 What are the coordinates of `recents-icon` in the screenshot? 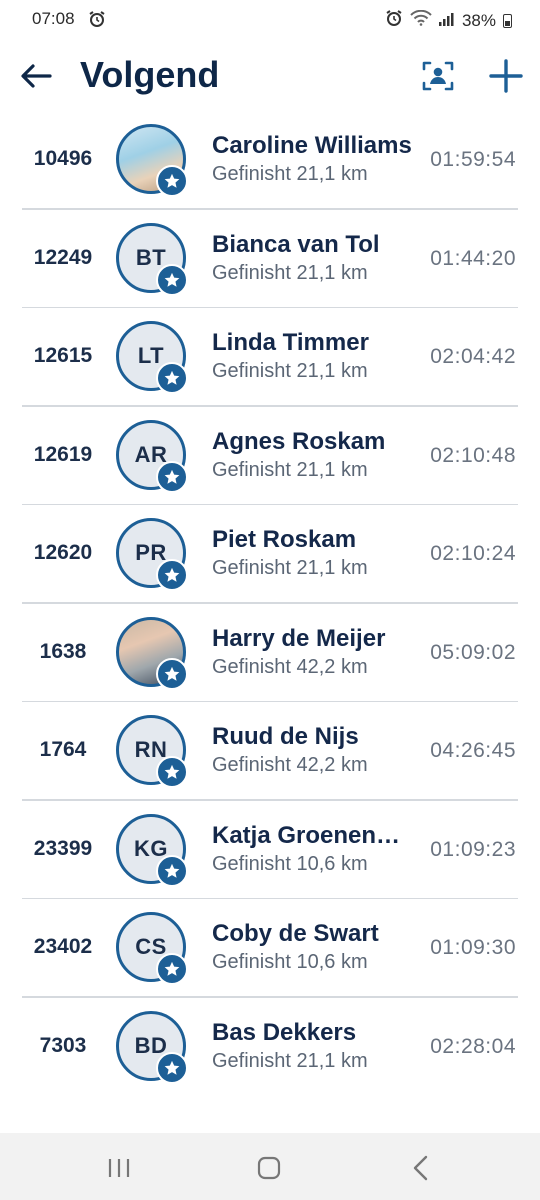 It's located at (119, 1168).